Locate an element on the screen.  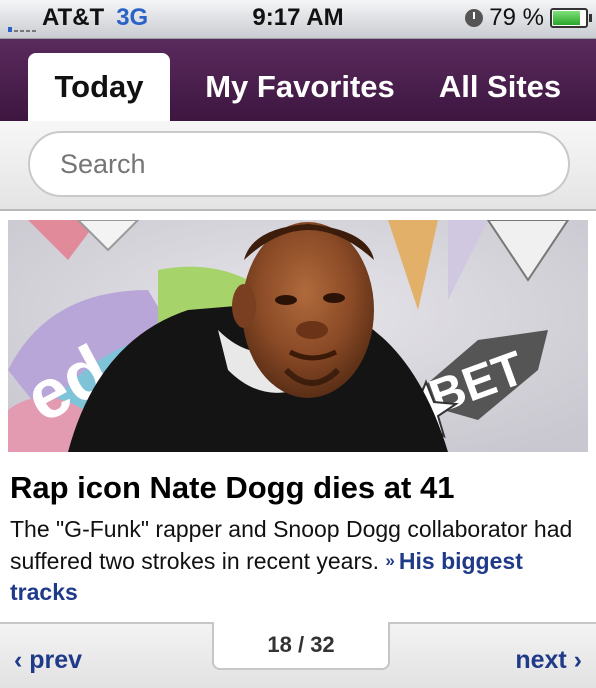
page-total: 32 is located at coordinates (322, 644).